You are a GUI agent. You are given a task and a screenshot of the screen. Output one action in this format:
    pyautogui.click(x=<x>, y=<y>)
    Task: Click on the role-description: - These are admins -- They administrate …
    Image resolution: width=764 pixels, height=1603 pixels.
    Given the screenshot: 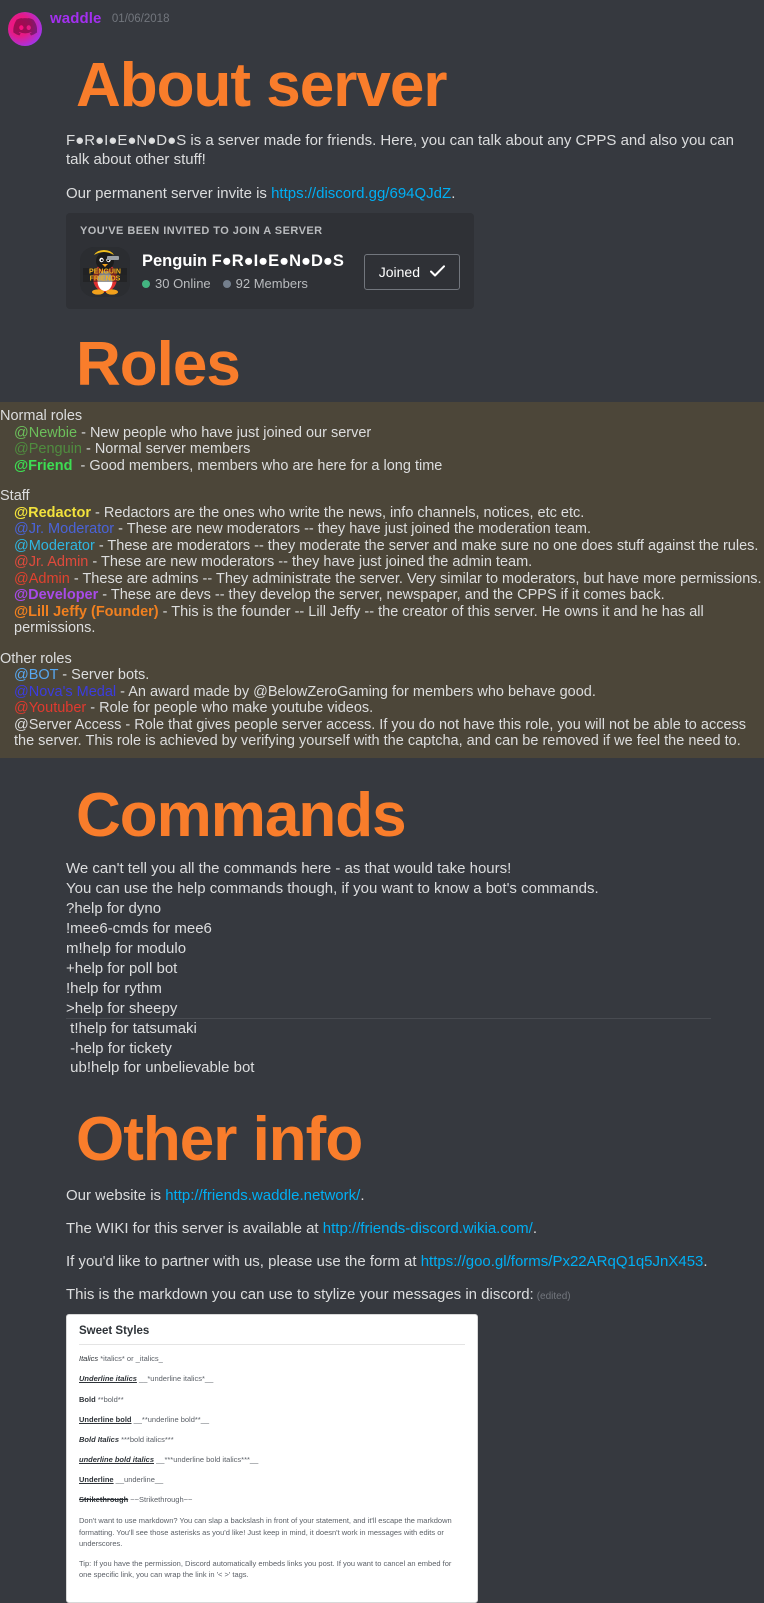 What is the action you would take?
    pyautogui.click(x=415, y=578)
    